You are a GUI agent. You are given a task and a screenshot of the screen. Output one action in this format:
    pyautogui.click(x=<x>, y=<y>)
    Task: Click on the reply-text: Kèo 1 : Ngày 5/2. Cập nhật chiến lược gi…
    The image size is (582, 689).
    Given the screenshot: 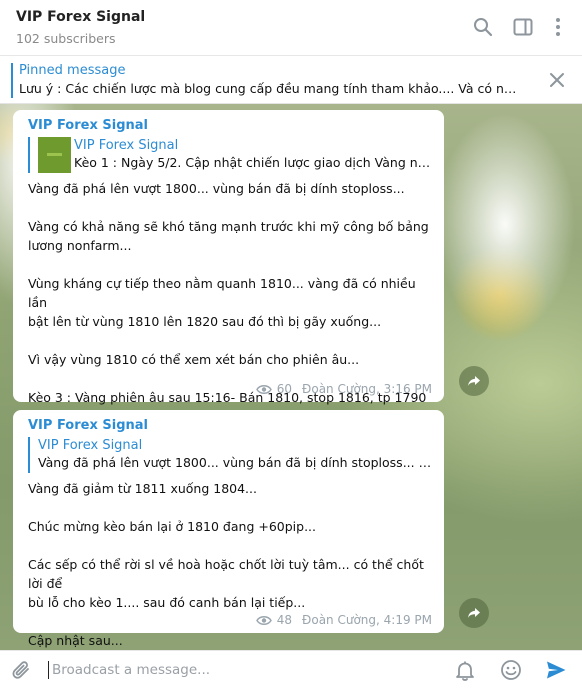 What is the action you would take?
    pyautogui.click(x=253, y=162)
    